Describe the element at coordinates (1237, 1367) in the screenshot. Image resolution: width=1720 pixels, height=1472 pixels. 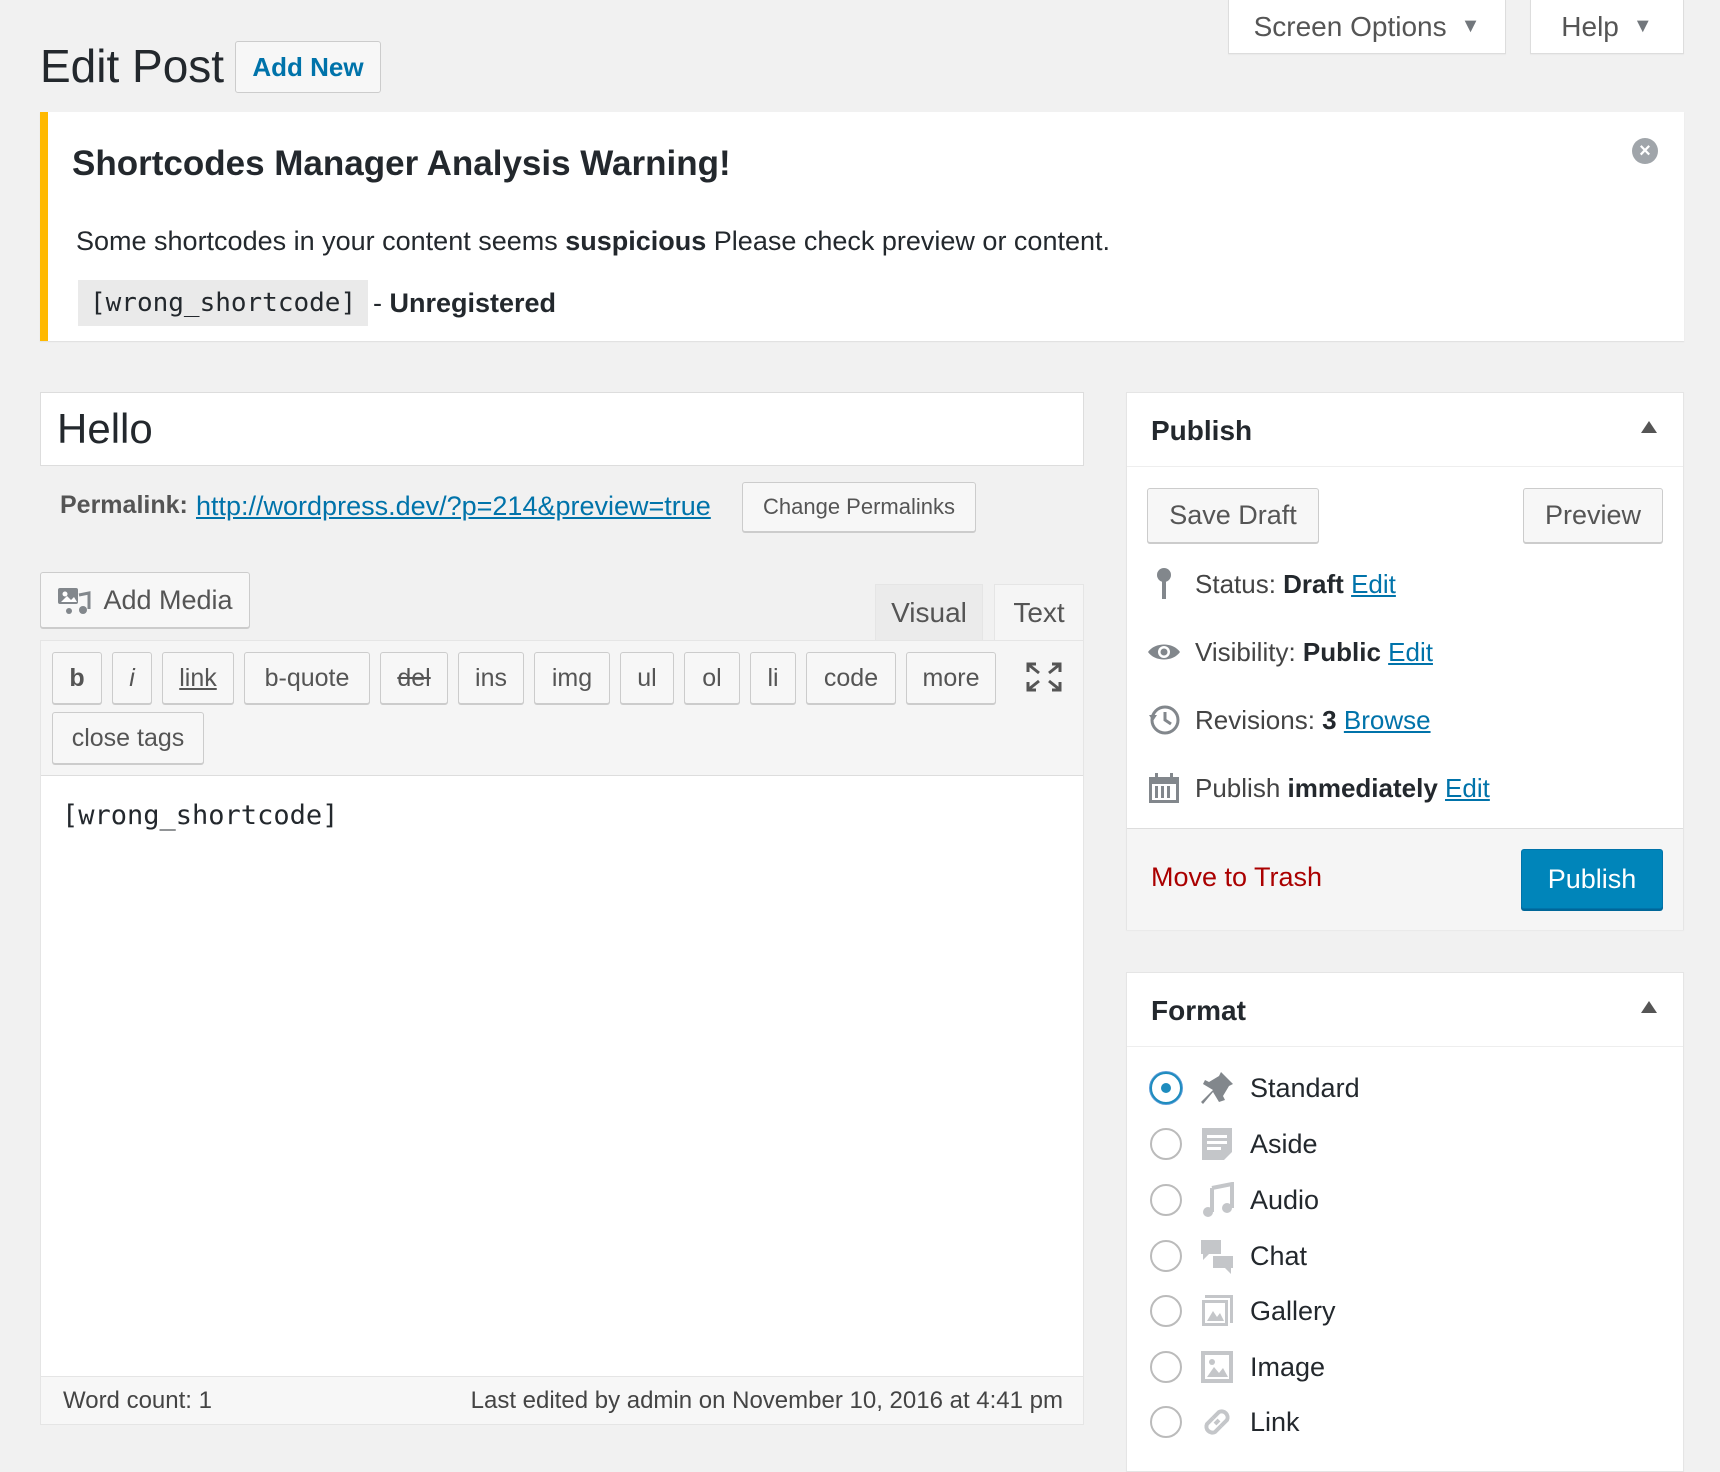
I see `format-option-image: Image` at that location.